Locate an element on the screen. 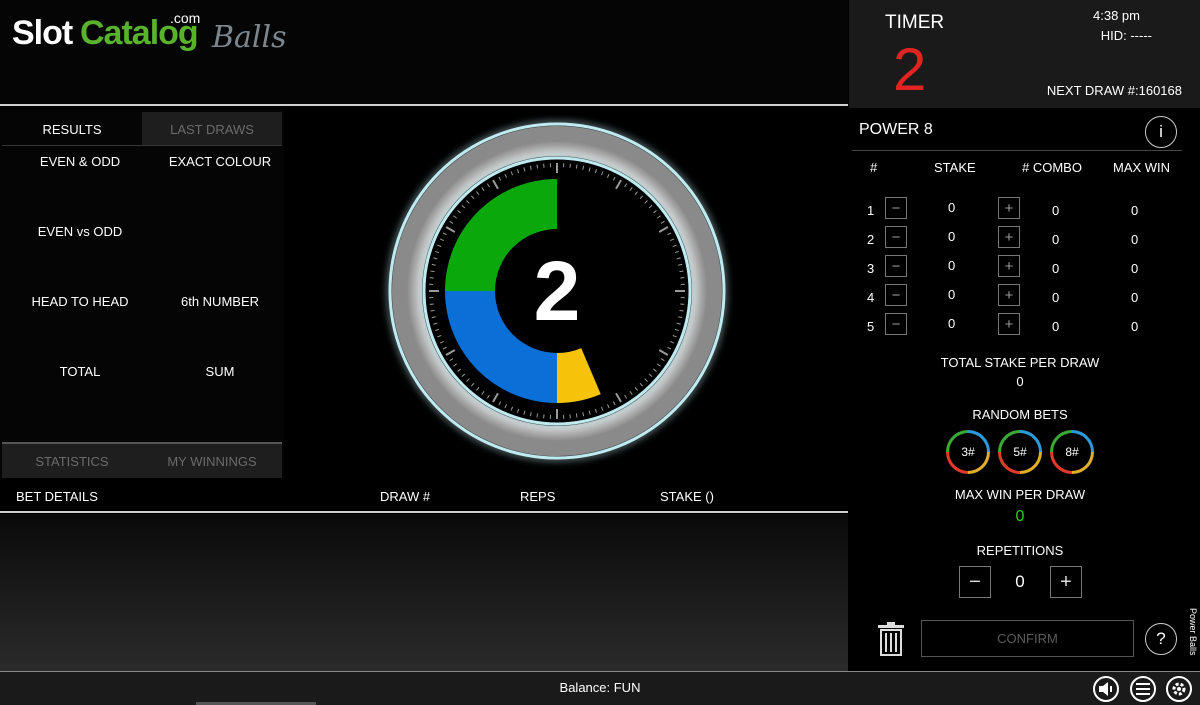  result-total: TOTAL is located at coordinates (80, 371).